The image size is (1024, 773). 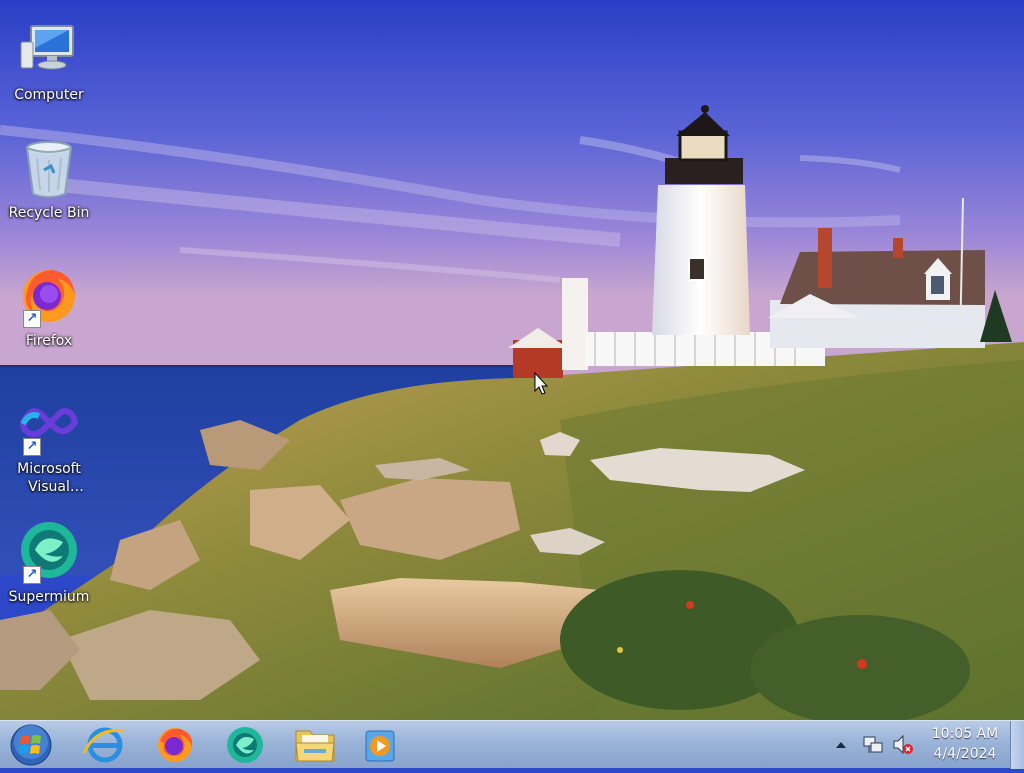 I want to click on desktop-icon-firefox: ↗ Firefox, so click(x=49, y=311).